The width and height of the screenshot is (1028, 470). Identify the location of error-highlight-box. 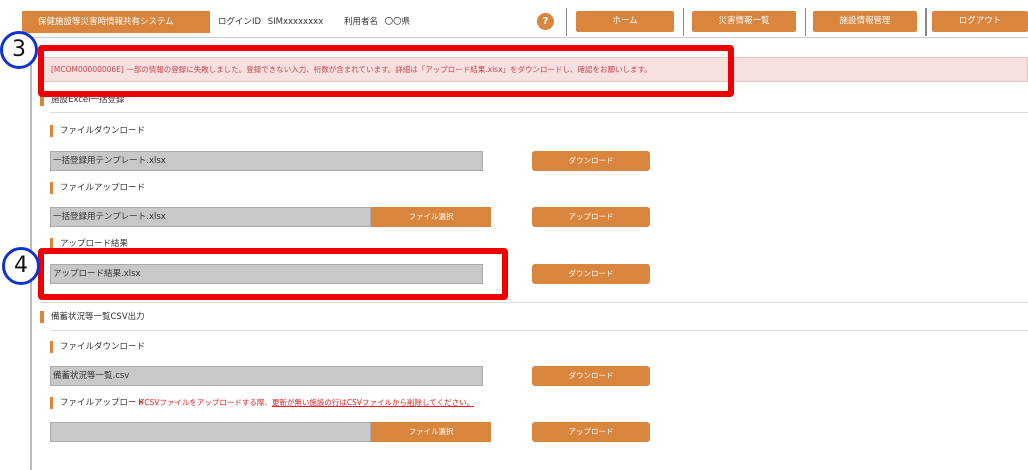
(386, 71).